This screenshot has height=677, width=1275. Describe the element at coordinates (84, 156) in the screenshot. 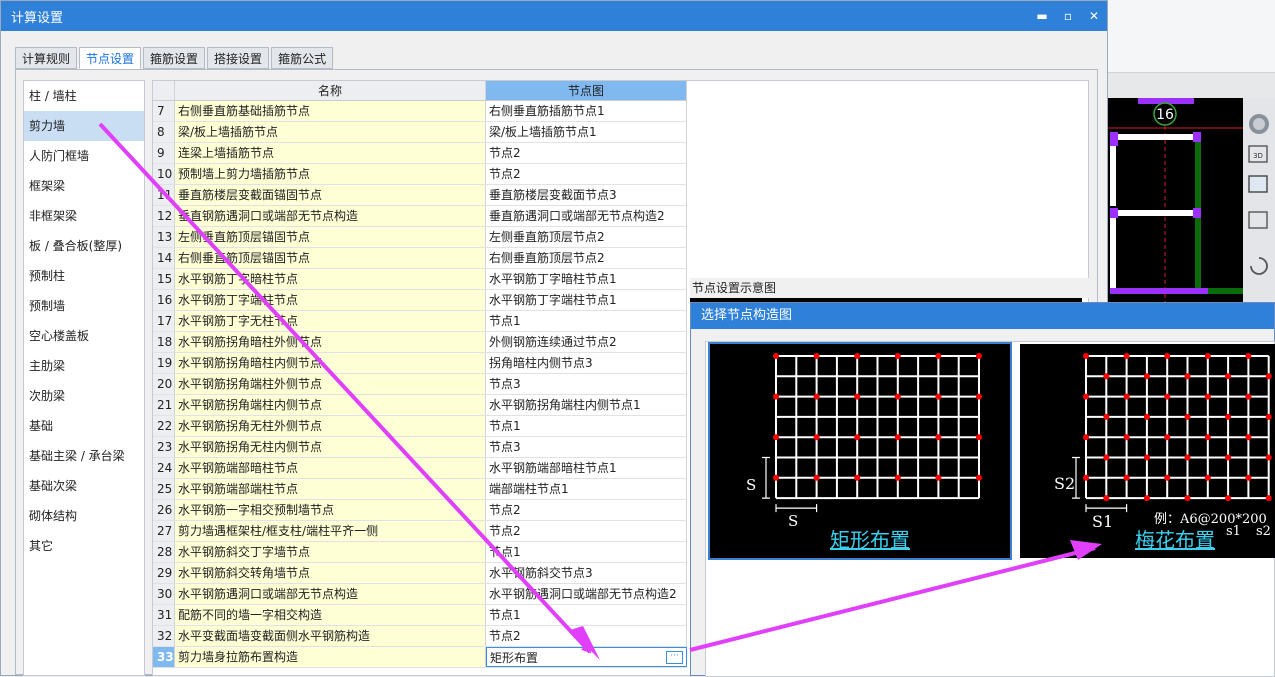

I see `category-item: 人防门框墙` at that location.